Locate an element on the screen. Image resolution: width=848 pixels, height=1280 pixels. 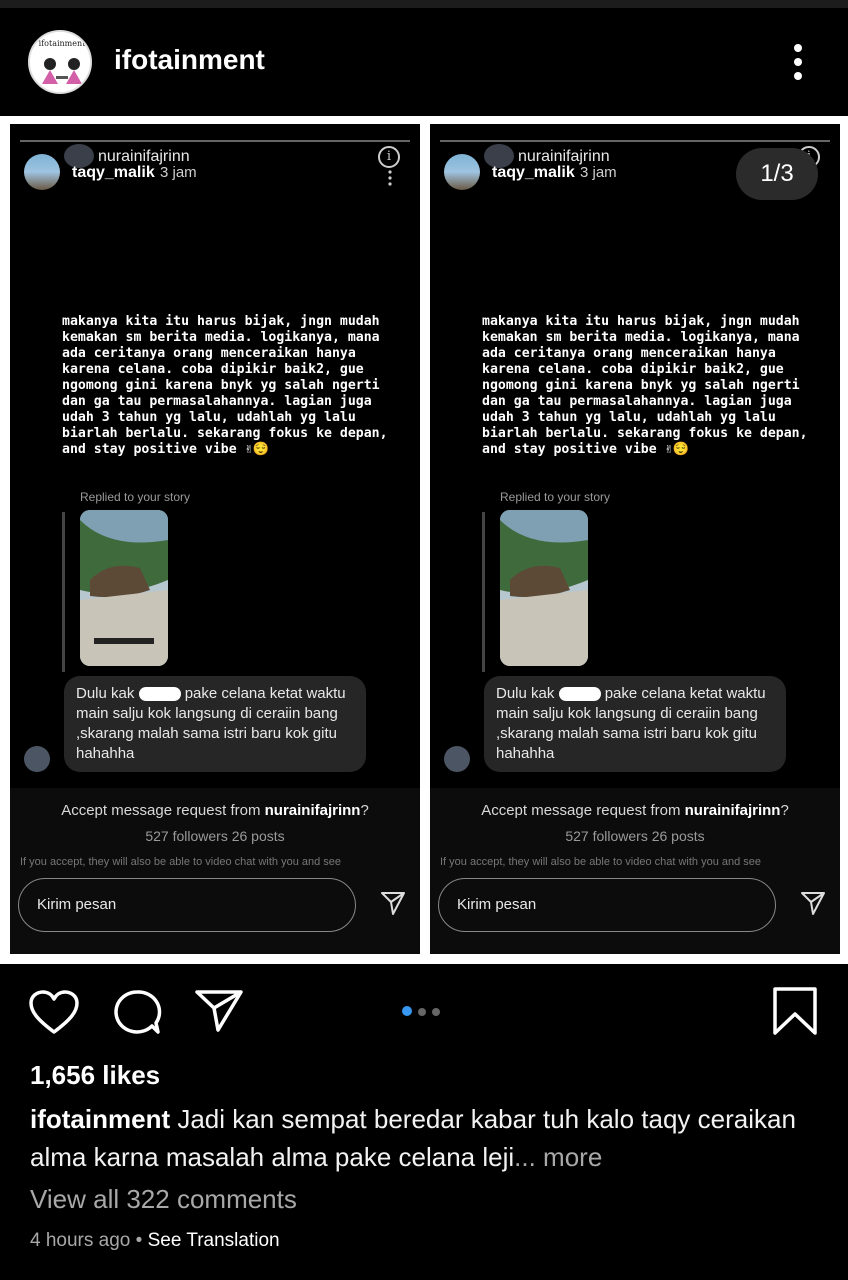
see-translation-link: See Translation is located at coordinates (214, 1240).